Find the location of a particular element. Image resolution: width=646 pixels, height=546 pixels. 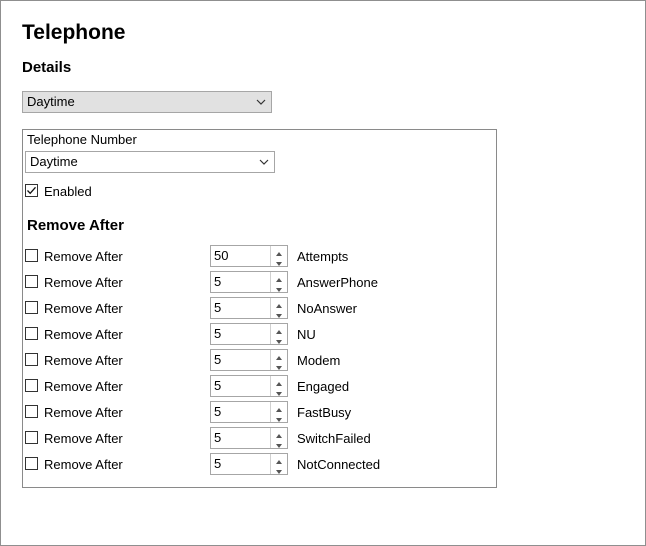

reason-label-fastbusy: FastBusy is located at coordinates (324, 412).